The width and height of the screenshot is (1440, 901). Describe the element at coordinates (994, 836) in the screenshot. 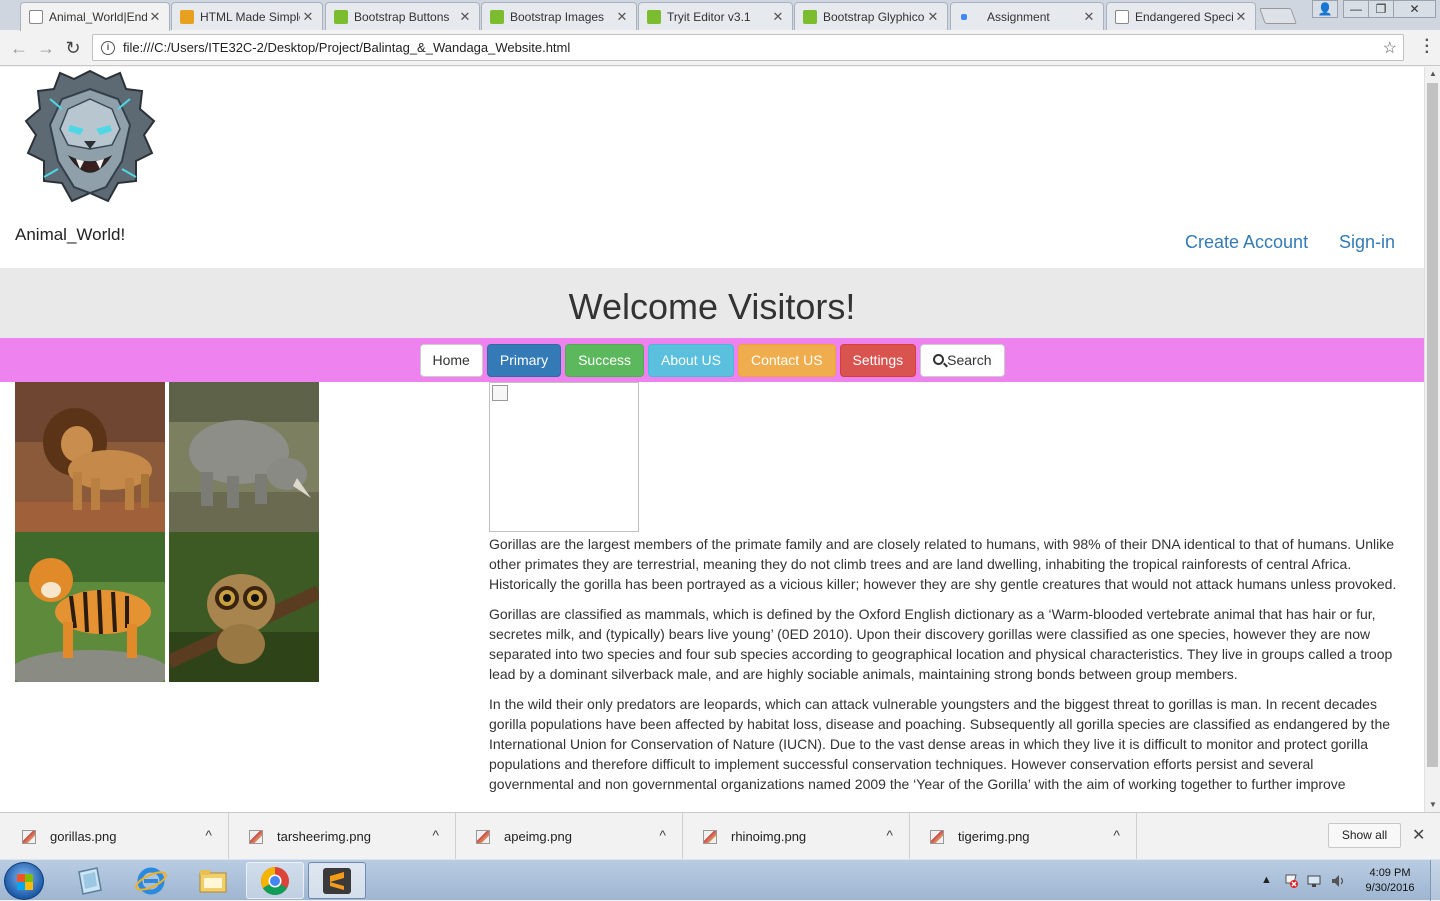

I see `download-filename: tigerimg.png` at that location.